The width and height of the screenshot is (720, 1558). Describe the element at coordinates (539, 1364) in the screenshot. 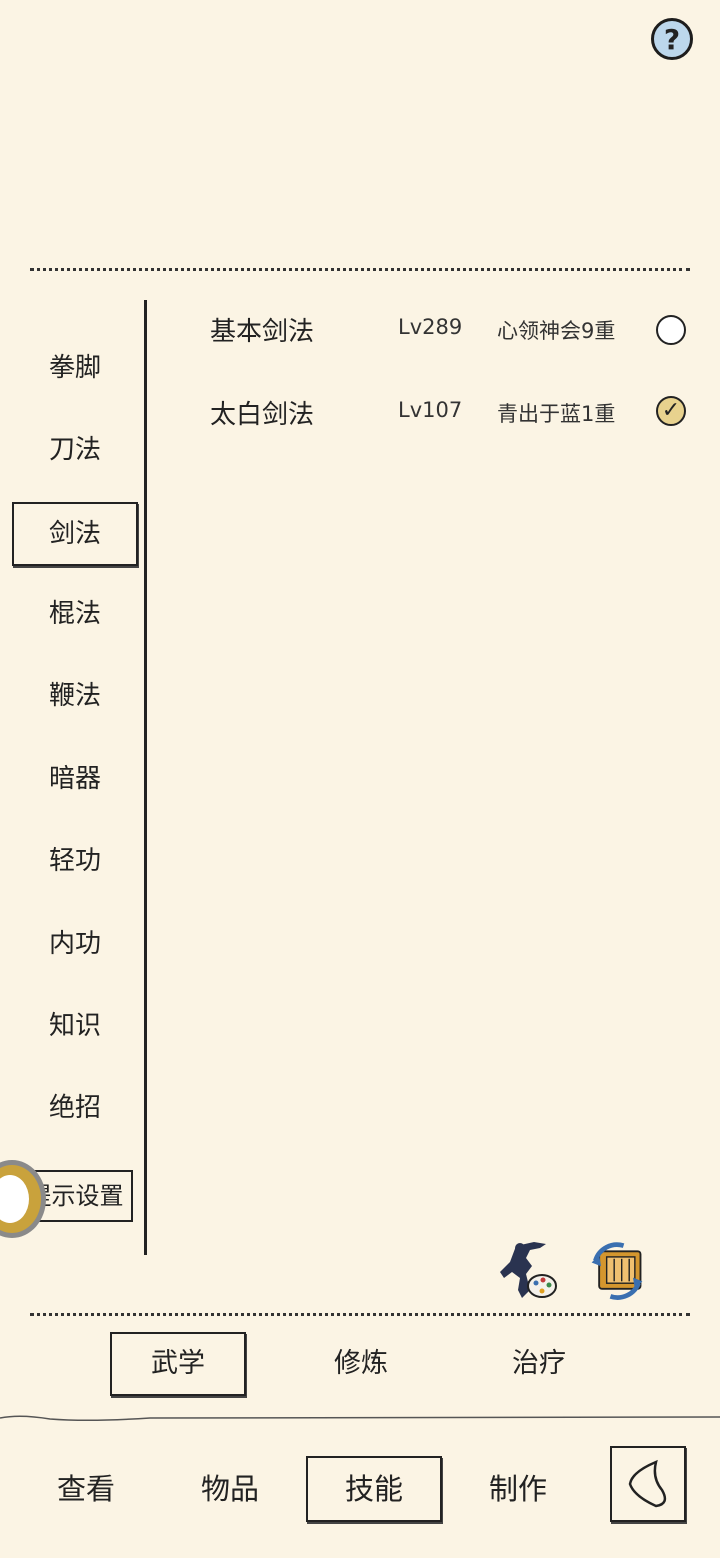

I see `subtab-zhiliao: 治疗` at that location.